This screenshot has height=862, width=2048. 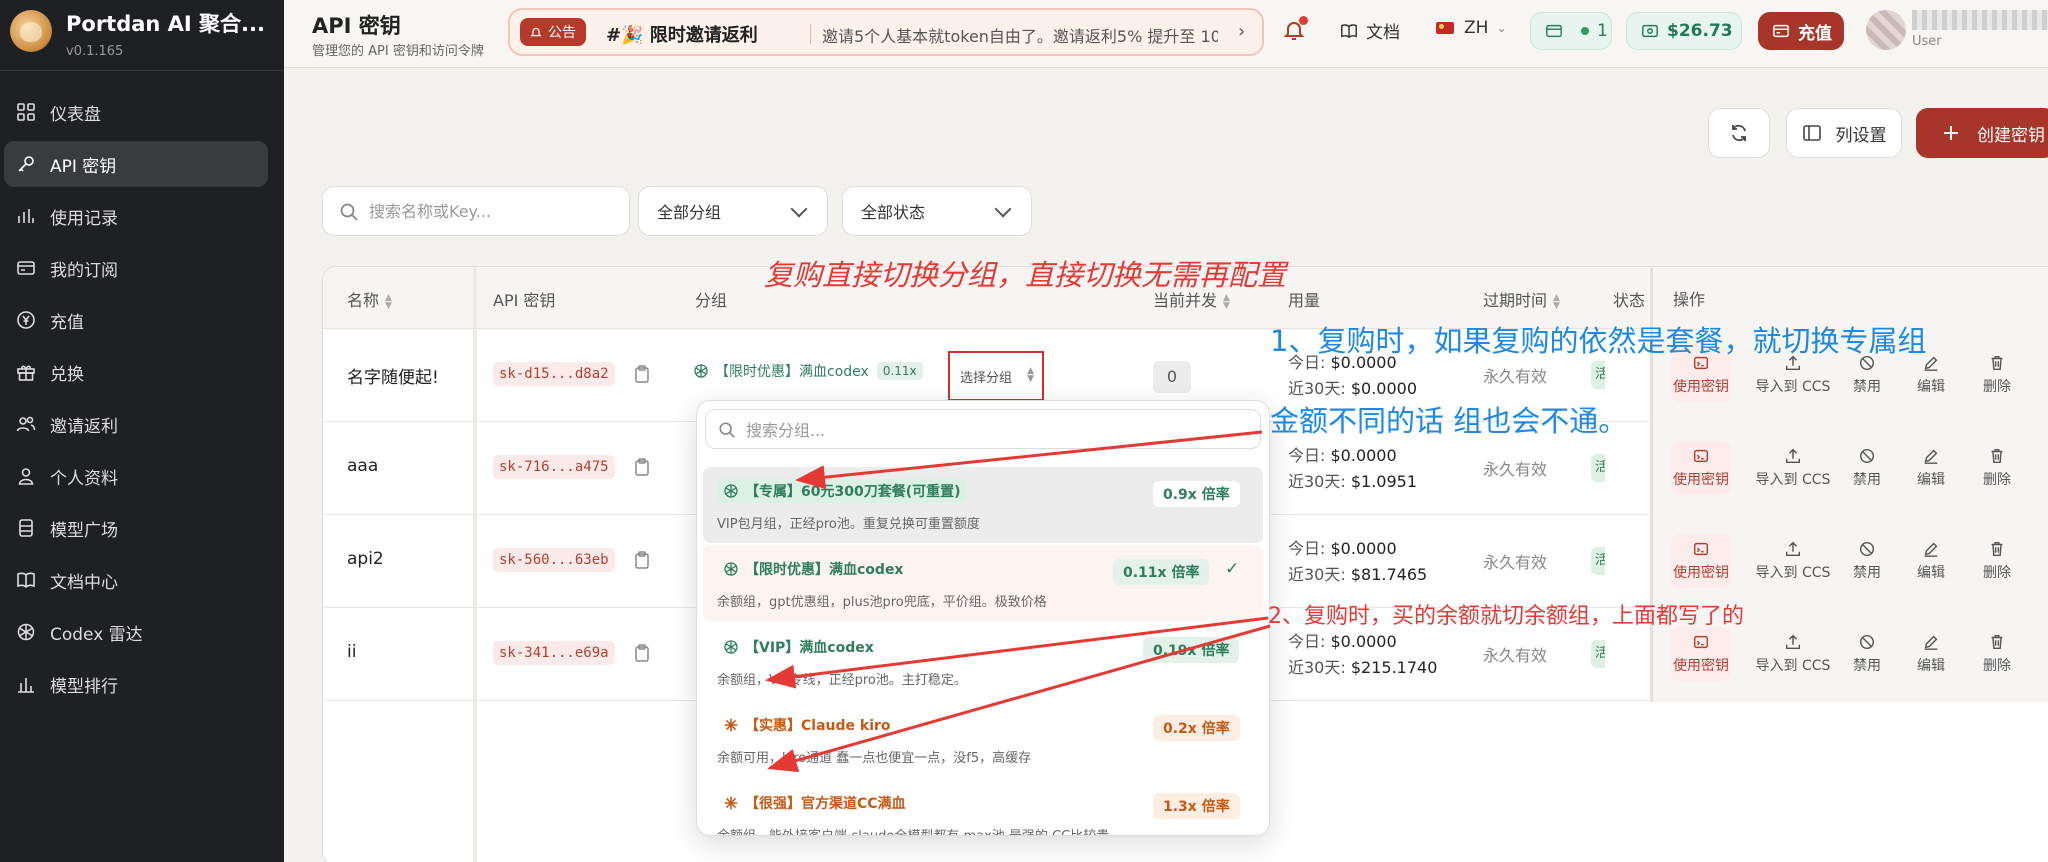 I want to click on users-icon, so click(x=26, y=424).